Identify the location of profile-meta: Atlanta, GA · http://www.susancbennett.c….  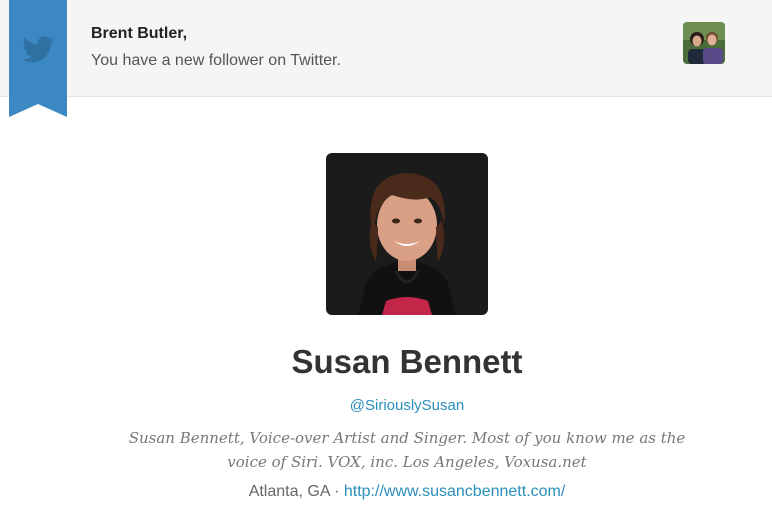
(386, 492).